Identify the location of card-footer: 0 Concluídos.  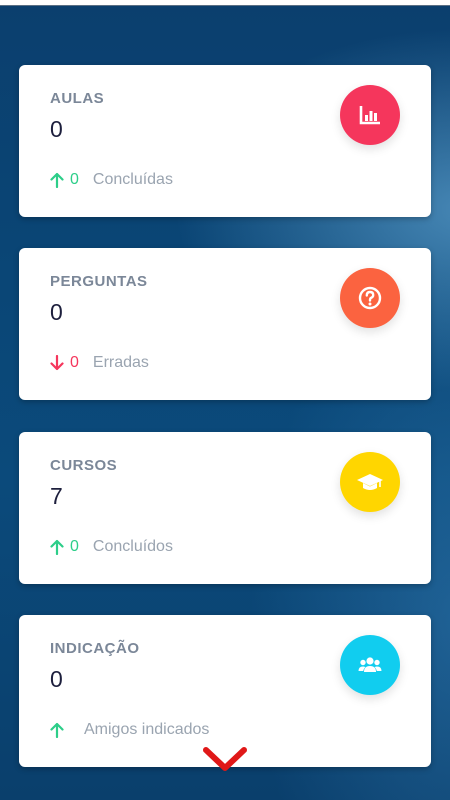
(111, 547).